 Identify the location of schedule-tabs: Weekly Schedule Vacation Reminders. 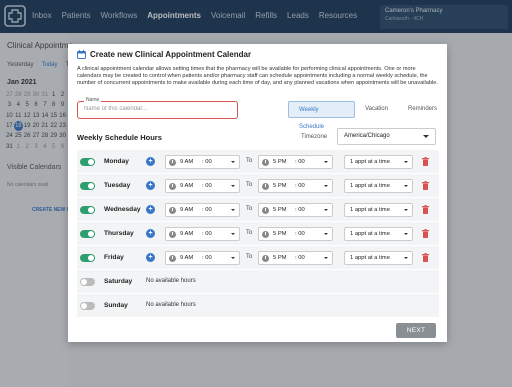
(367, 115).